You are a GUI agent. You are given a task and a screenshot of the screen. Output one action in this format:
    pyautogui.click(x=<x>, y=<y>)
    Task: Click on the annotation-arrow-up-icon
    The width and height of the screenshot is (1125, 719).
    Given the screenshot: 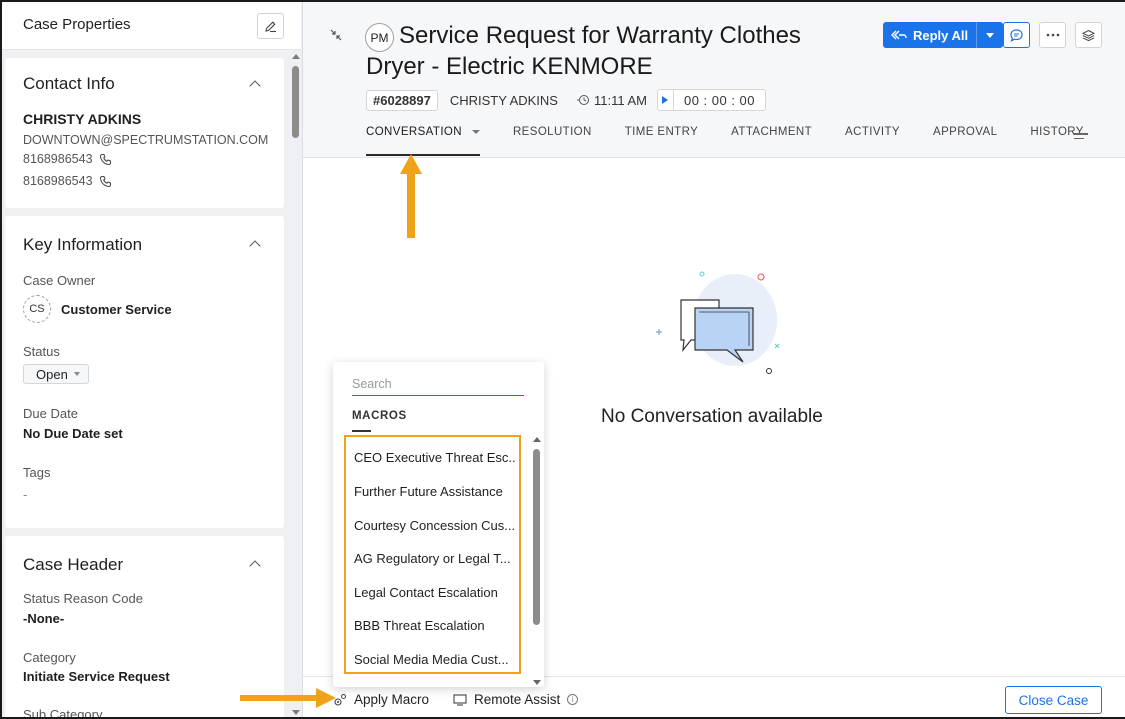 What is the action you would take?
    pyautogui.click(x=411, y=196)
    